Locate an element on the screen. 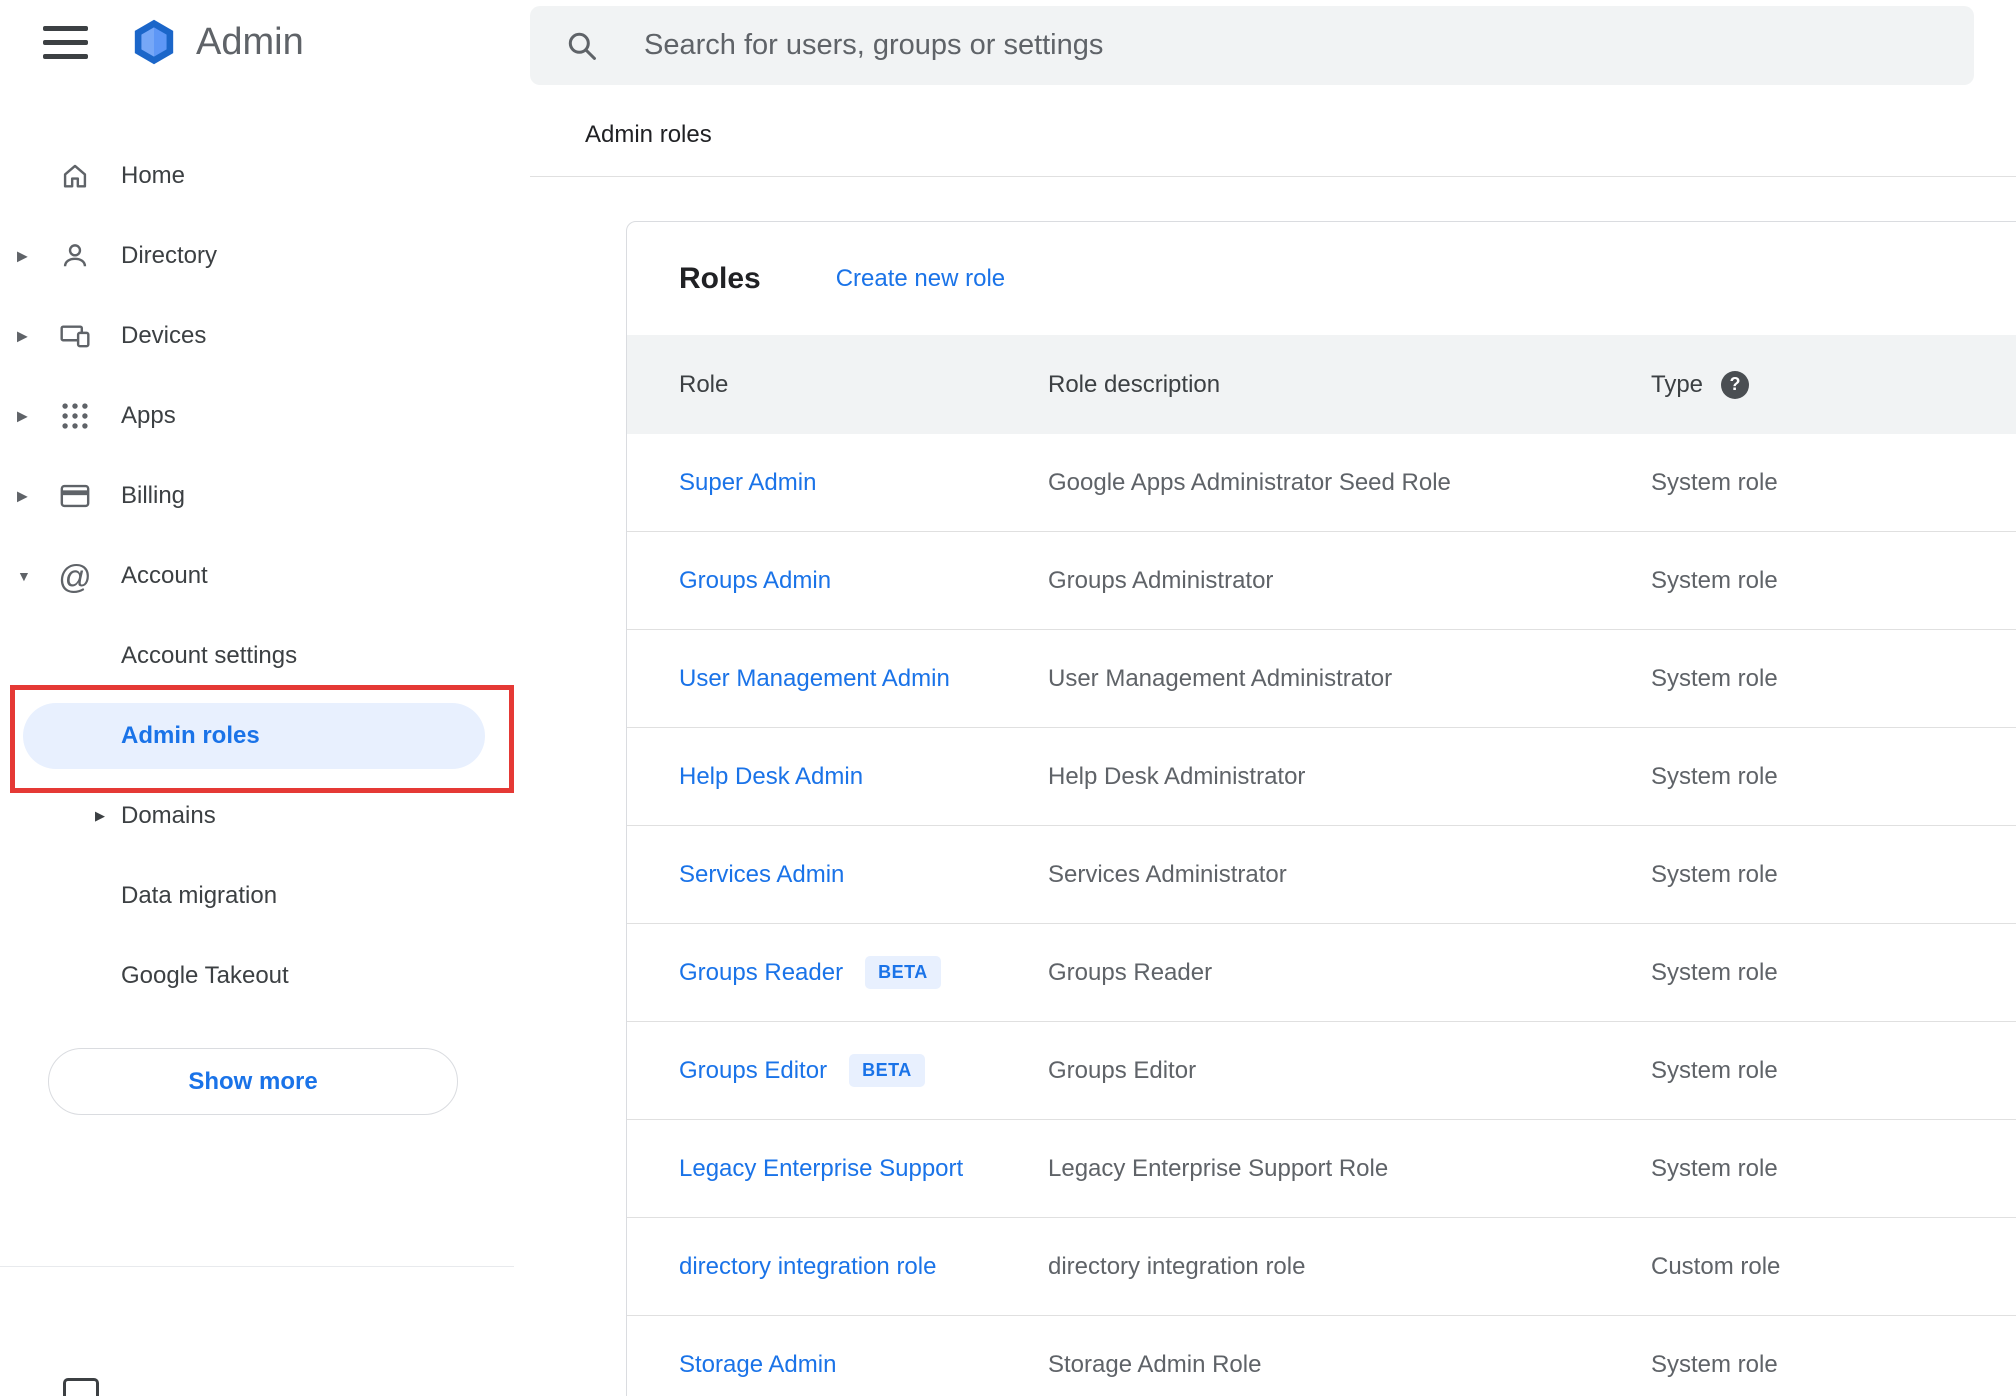 This screenshot has width=2016, height=1396. app-title: Admin is located at coordinates (250, 41).